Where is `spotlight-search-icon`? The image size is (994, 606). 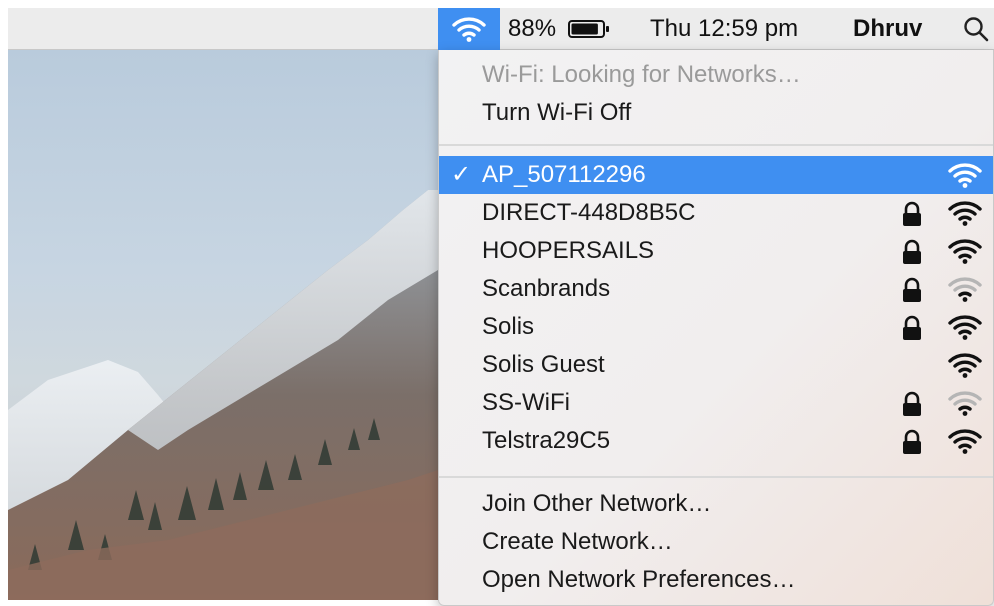 spotlight-search-icon is located at coordinates (976, 29).